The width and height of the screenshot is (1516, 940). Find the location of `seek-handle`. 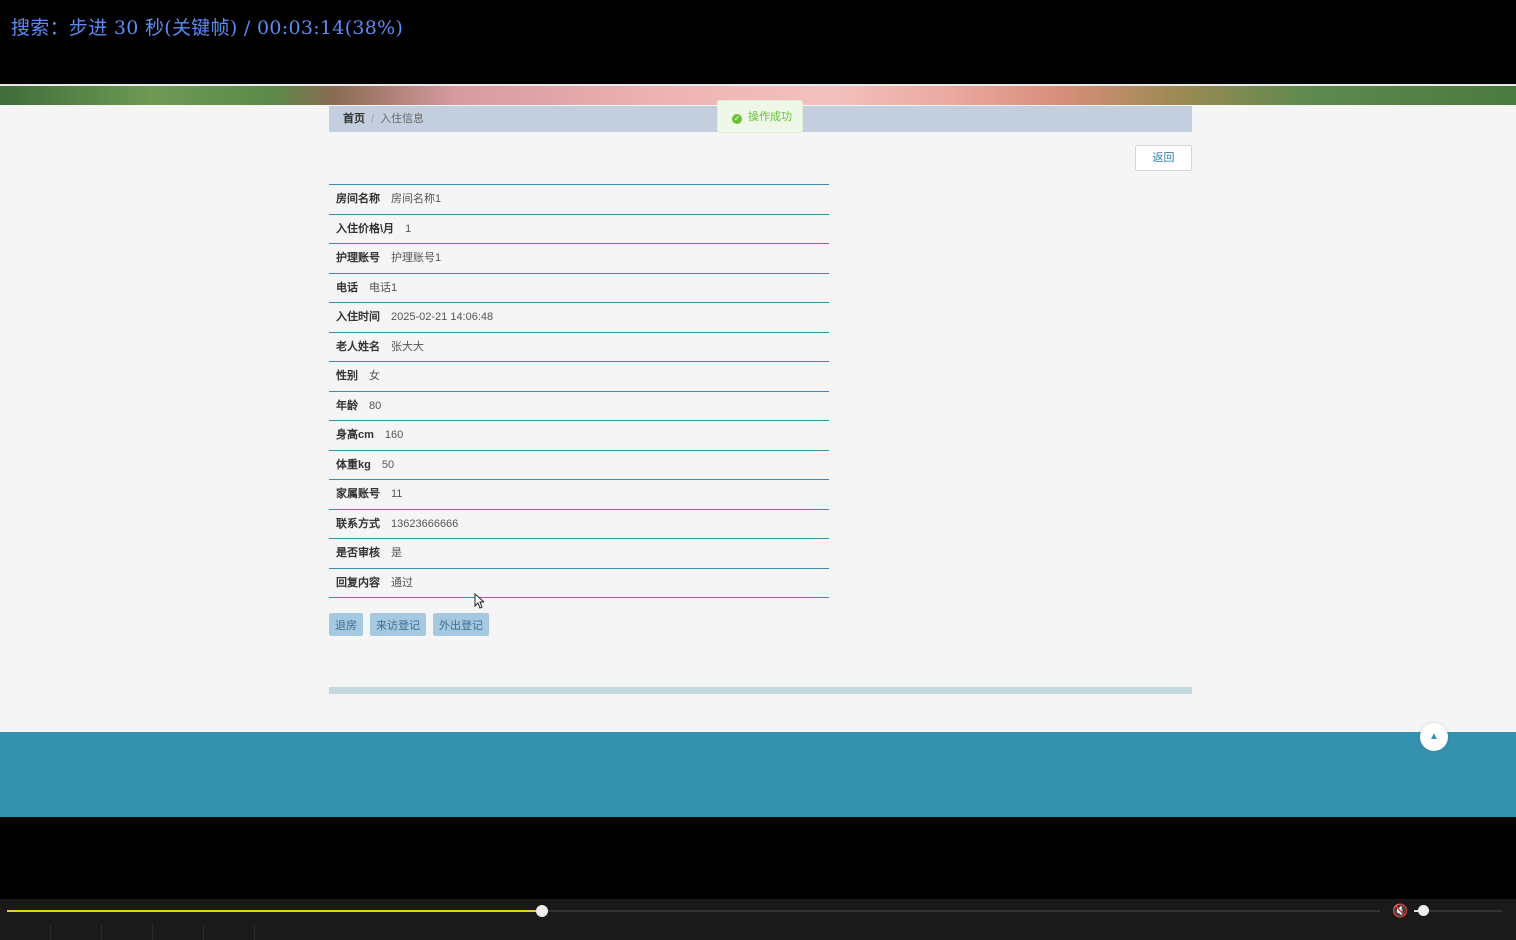

seek-handle is located at coordinates (542, 911).